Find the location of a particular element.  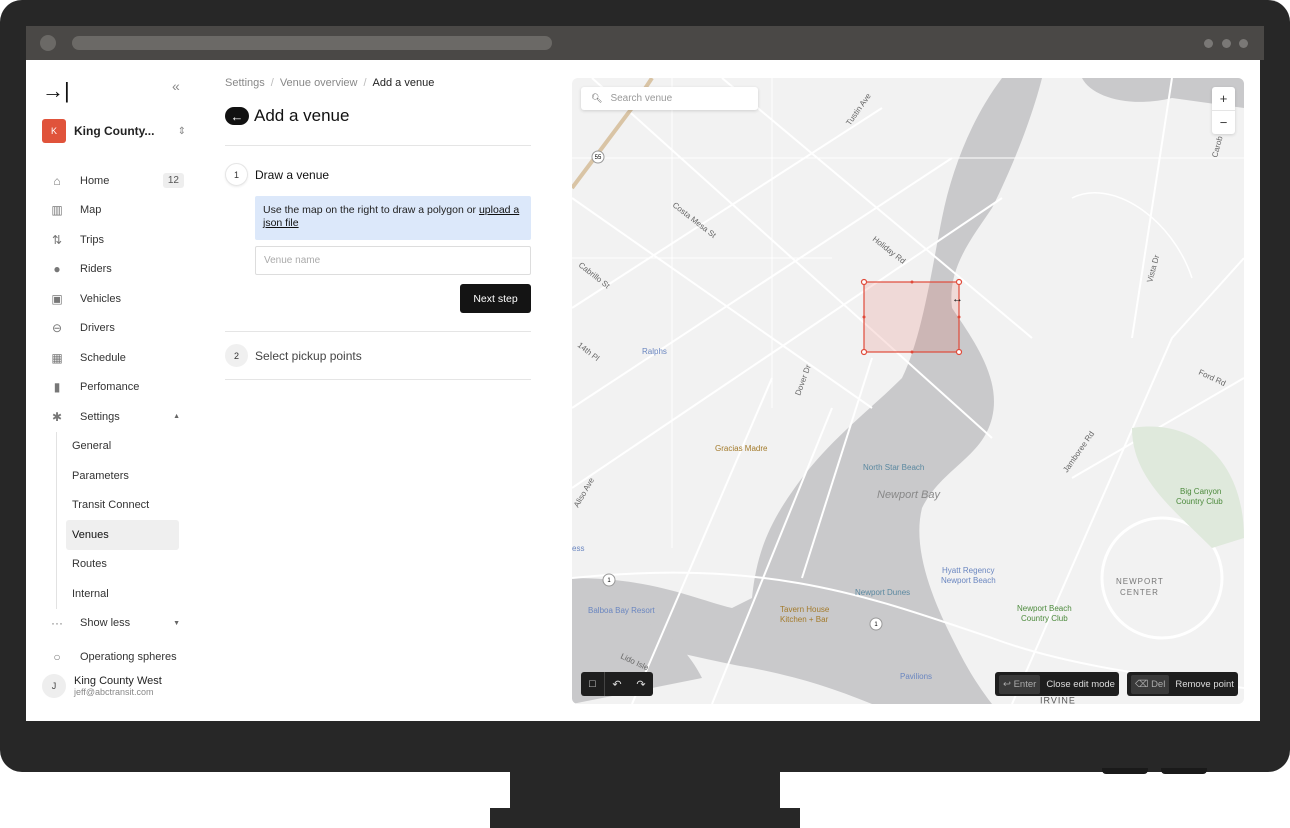

monitor-stand is located at coordinates (645, 790).